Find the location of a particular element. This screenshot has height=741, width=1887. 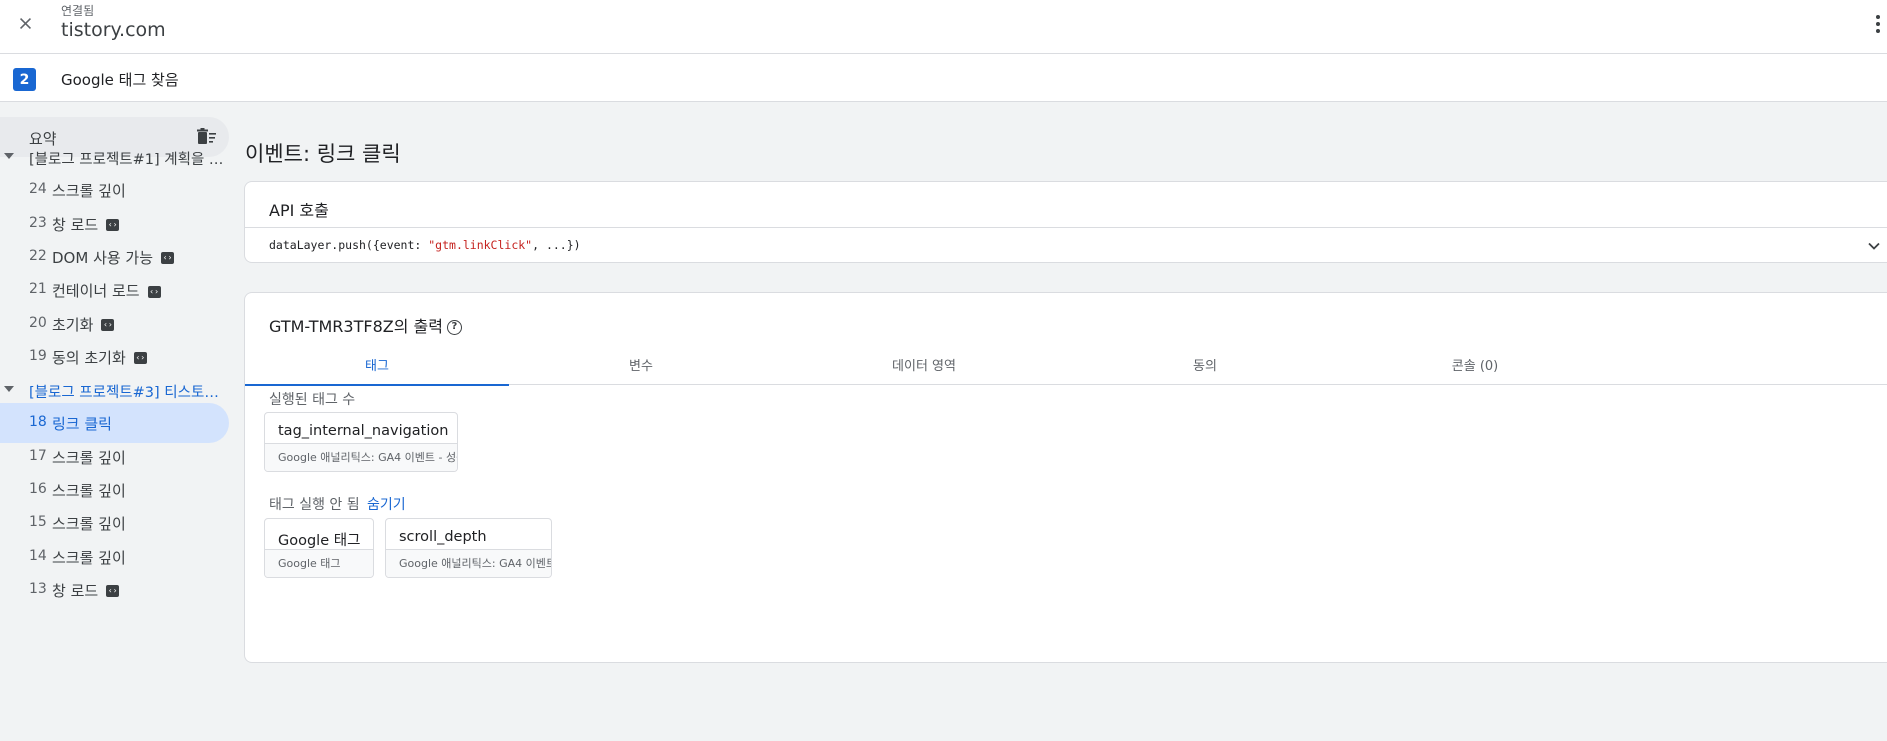

event-name-text: 컨테이너 로드 is located at coordinates (96, 291).